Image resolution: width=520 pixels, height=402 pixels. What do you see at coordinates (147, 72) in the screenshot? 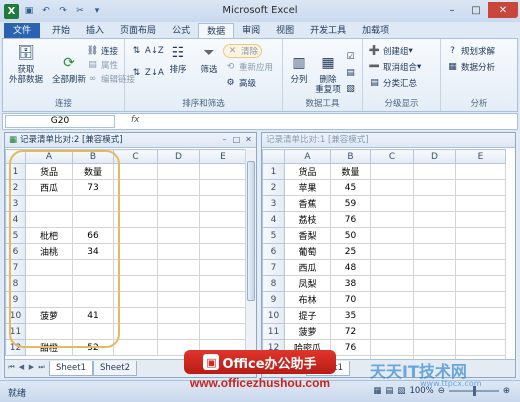
I see `sort-descending-button: ⇅ Z↓A` at bounding box center [147, 72].